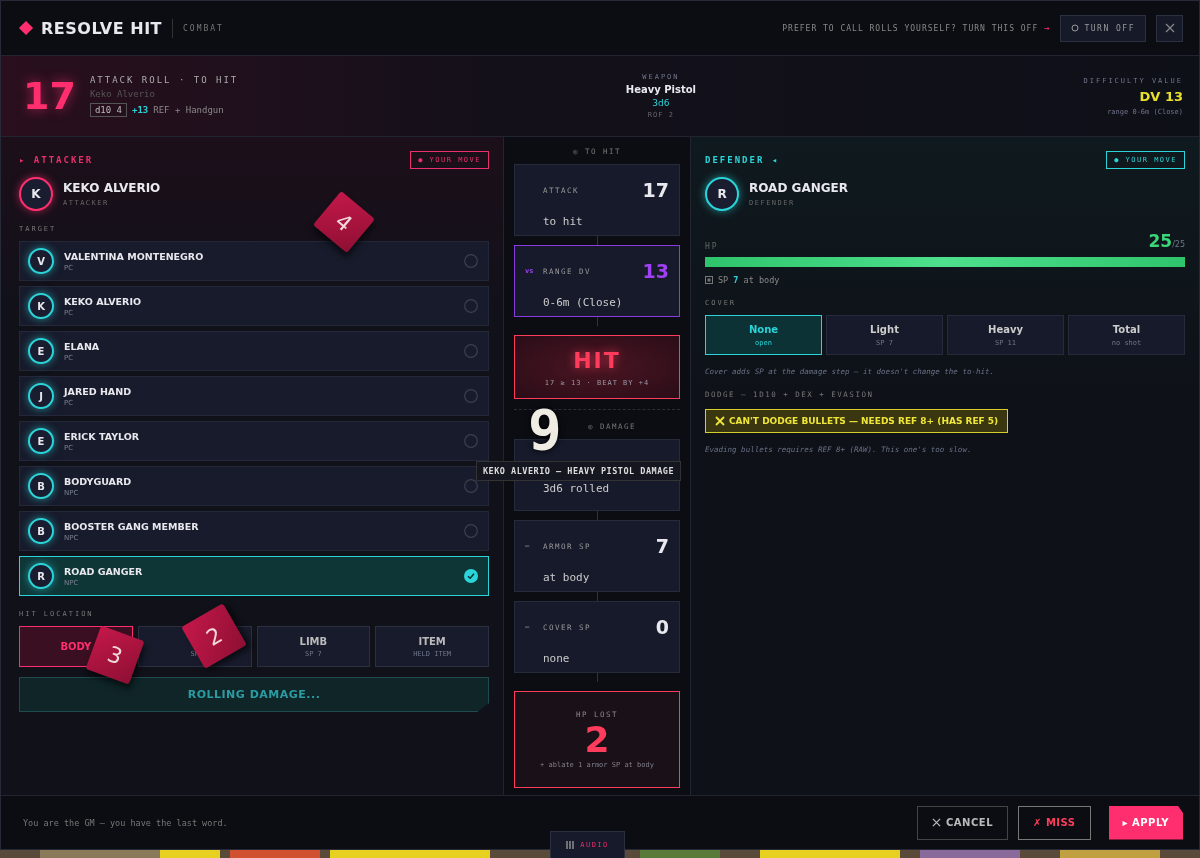  Describe the element at coordinates (1103, 28) in the screenshot. I see `turn-off-button: TURN OFF` at that location.